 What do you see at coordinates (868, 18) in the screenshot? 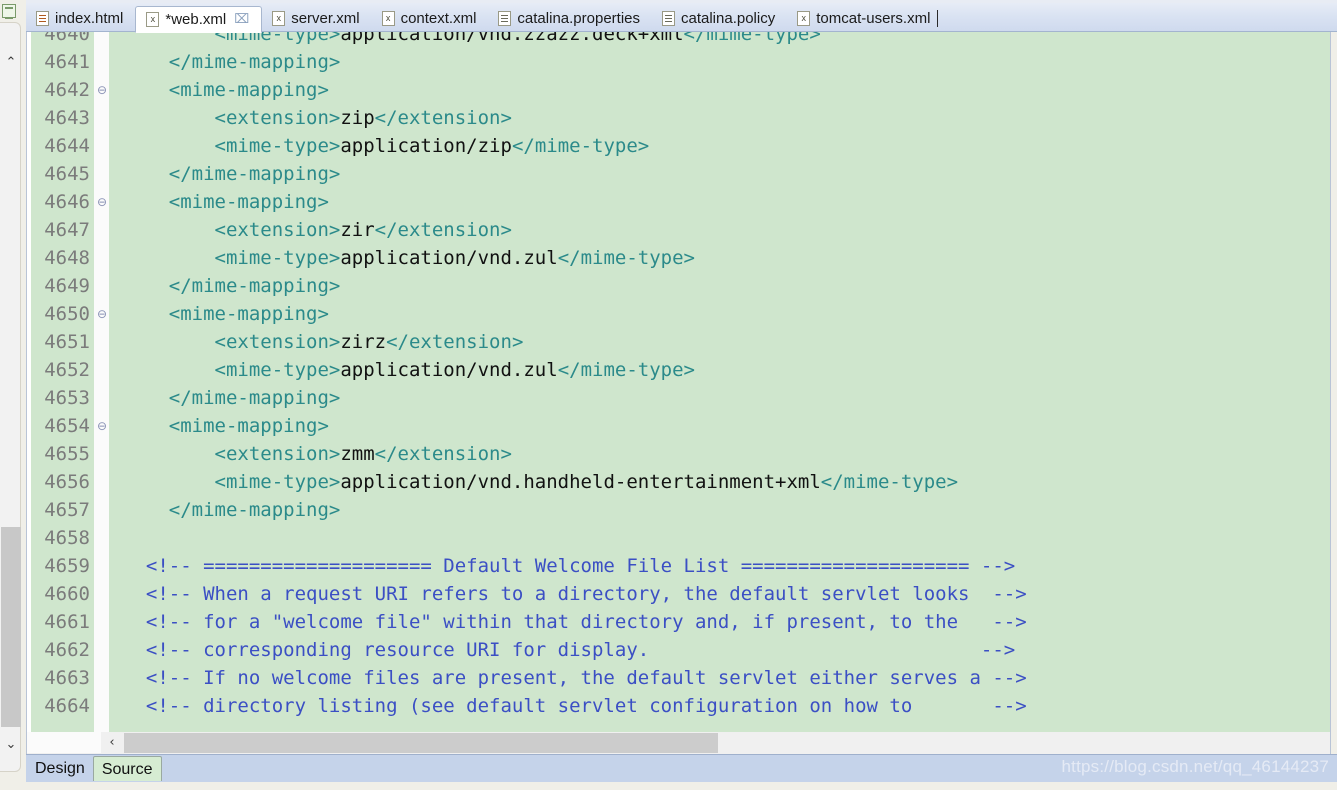
I see `editor-tab-tomcat-users-xml: x tomcat-users.xml` at bounding box center [868, 18].